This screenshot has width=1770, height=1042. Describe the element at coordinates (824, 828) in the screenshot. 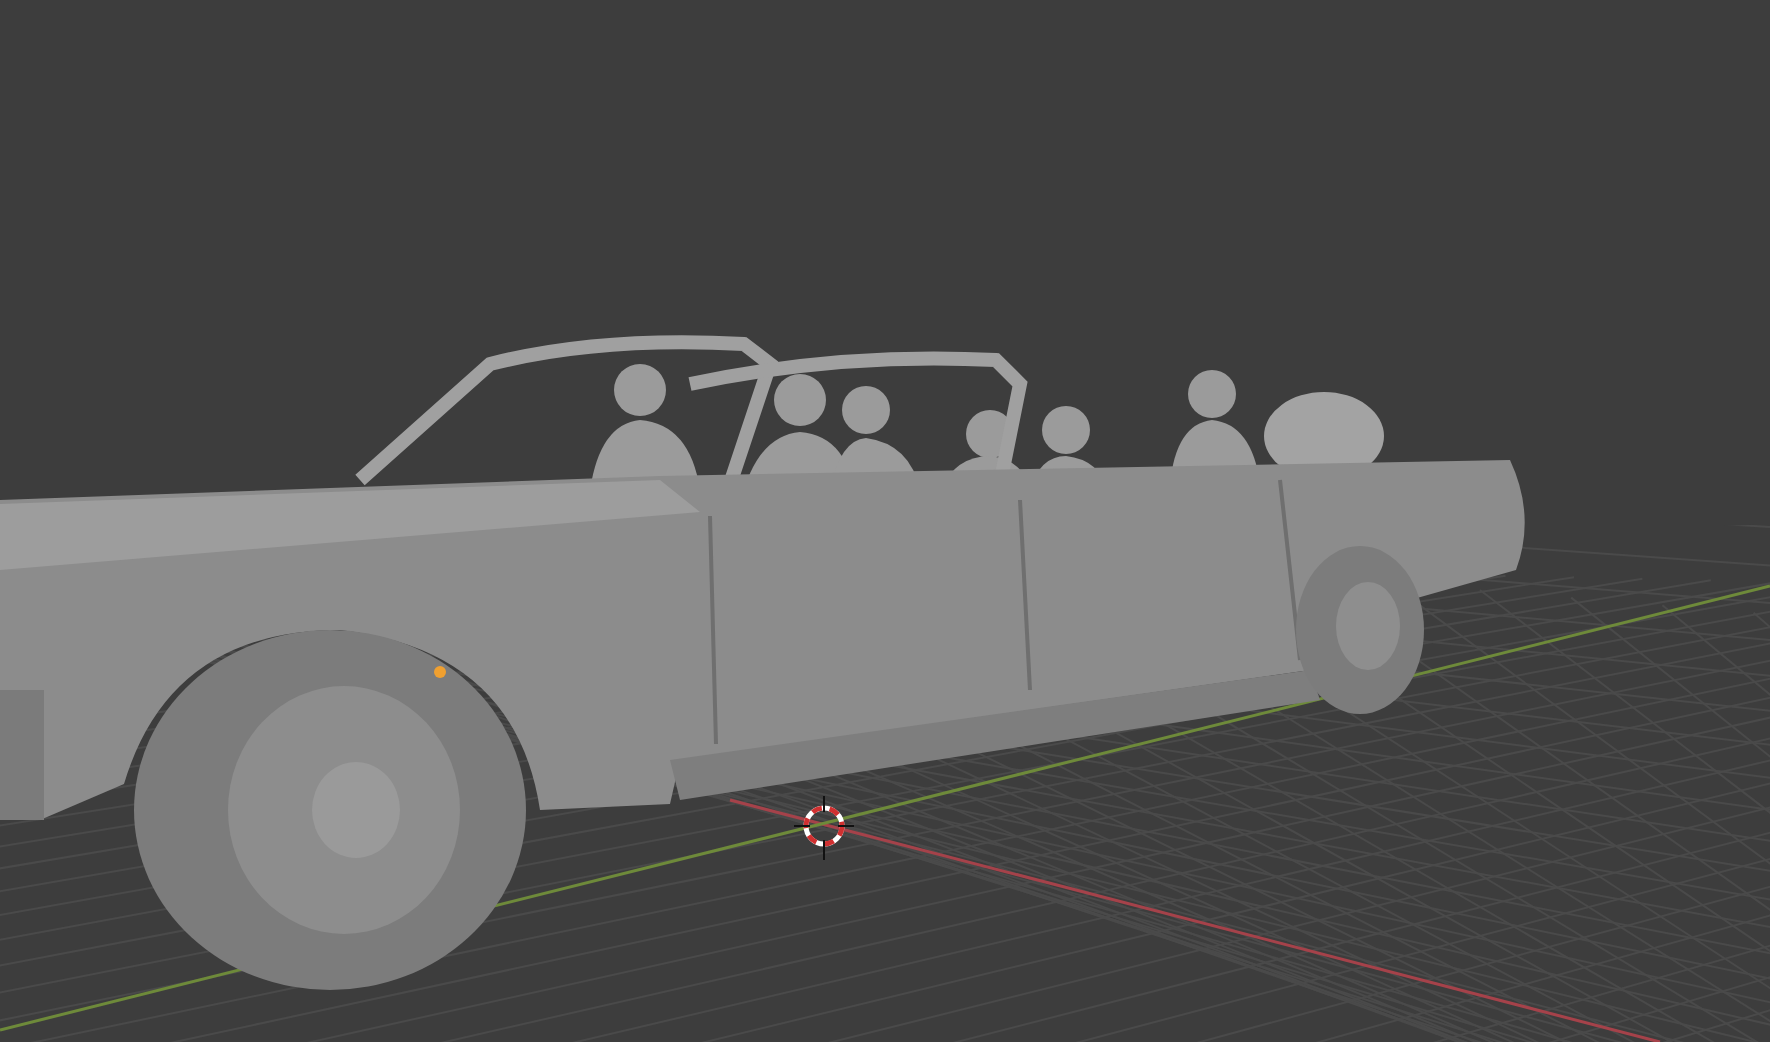

I see `3d-cursor-icon` at that location.